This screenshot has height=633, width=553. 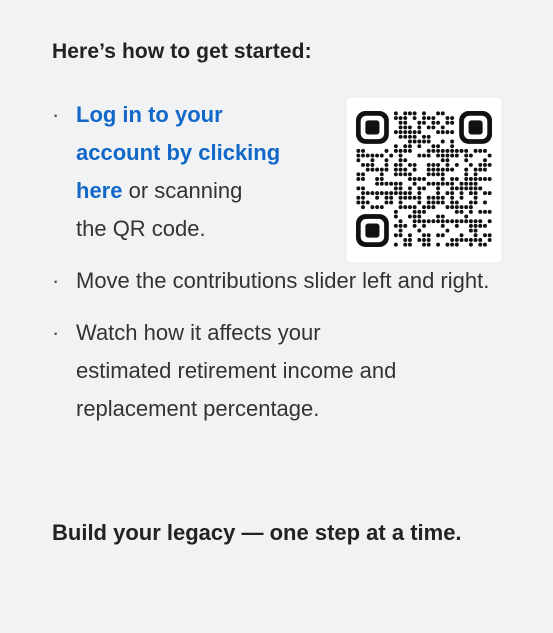 What do you see at coordinates (182, 51) in the screenshot?
I see `heading: Here’s how to get started:` at bounding box center [182, 51].